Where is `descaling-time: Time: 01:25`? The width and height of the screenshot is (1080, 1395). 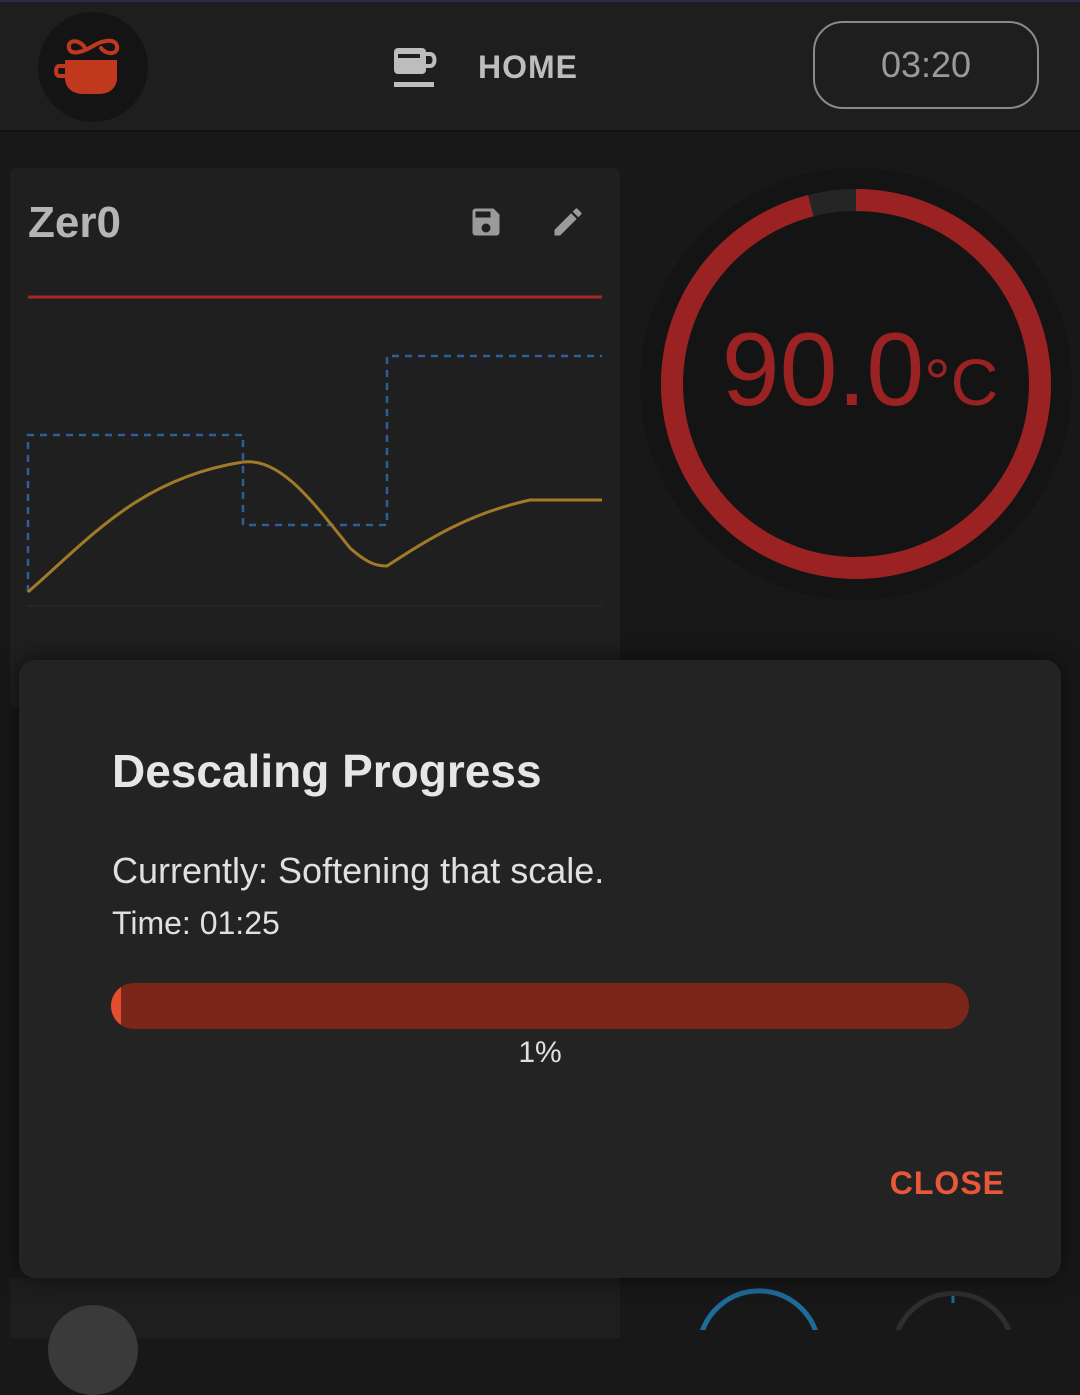
descaling-time: Time: 01:25 is located at coordinates (196, 923).